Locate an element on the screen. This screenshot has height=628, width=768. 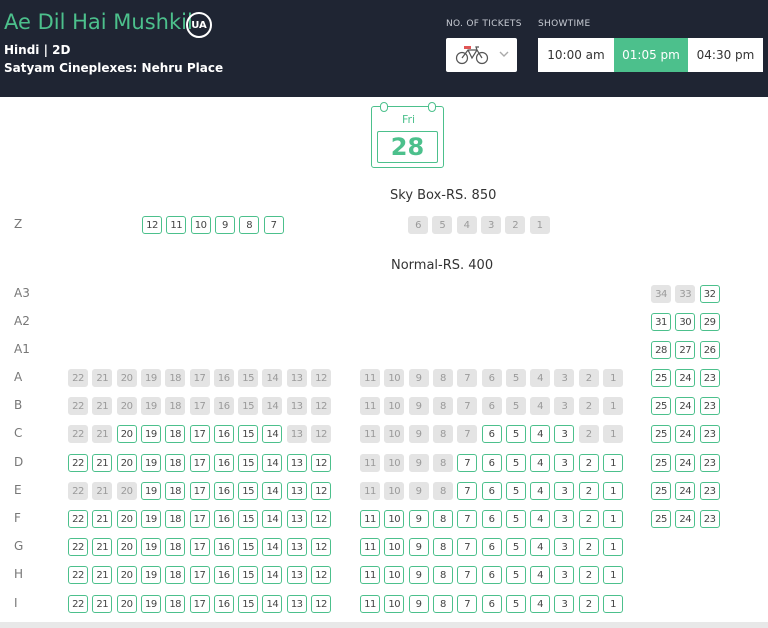
seat: 32 is located at coordinates (709, 294).